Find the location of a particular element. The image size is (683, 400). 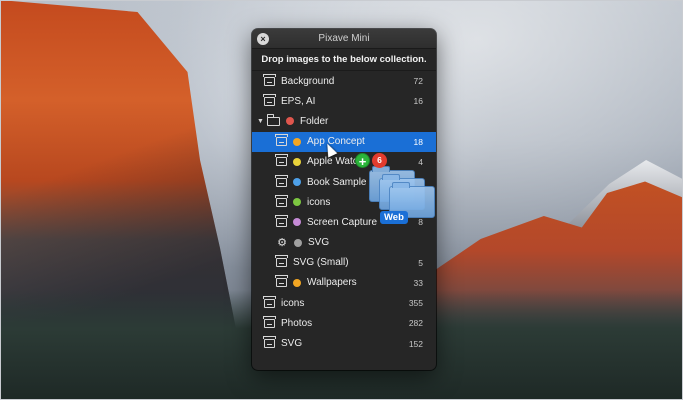

collection-row: App Concept 18 is located at coordinates (344, 141).